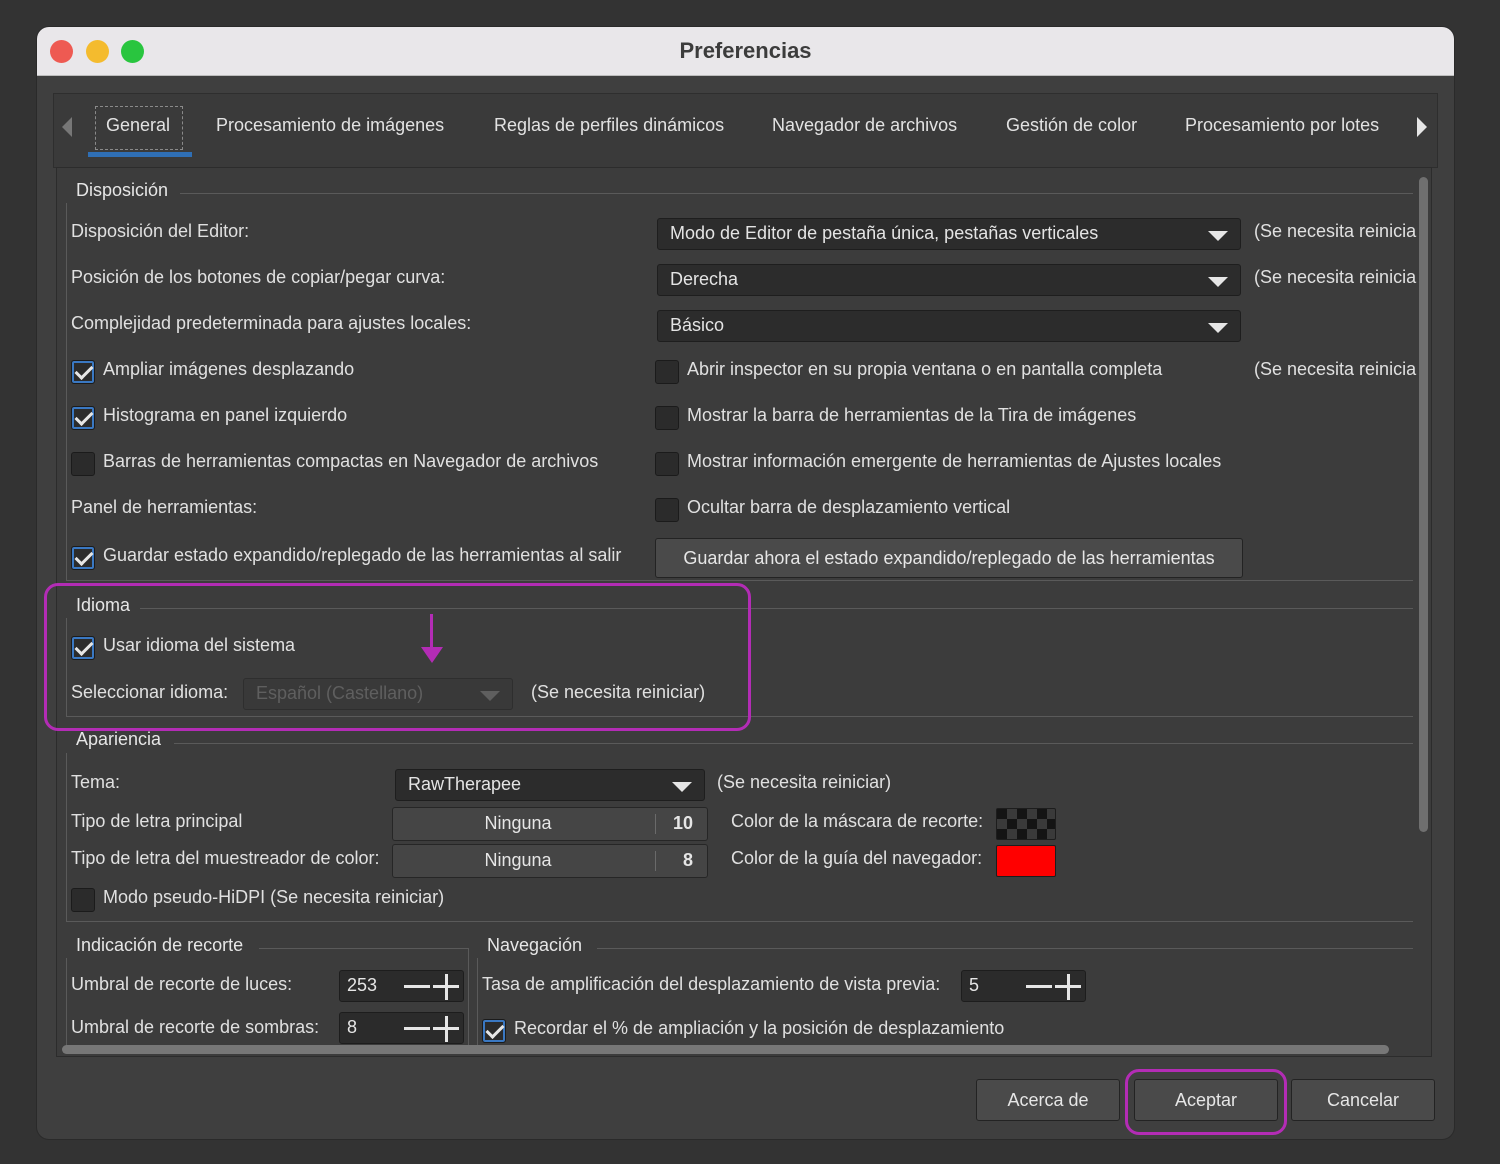  Describe the element at coordinates (667, 464) in the screenshot. I see `local-tooltips-checkbox` at that location.